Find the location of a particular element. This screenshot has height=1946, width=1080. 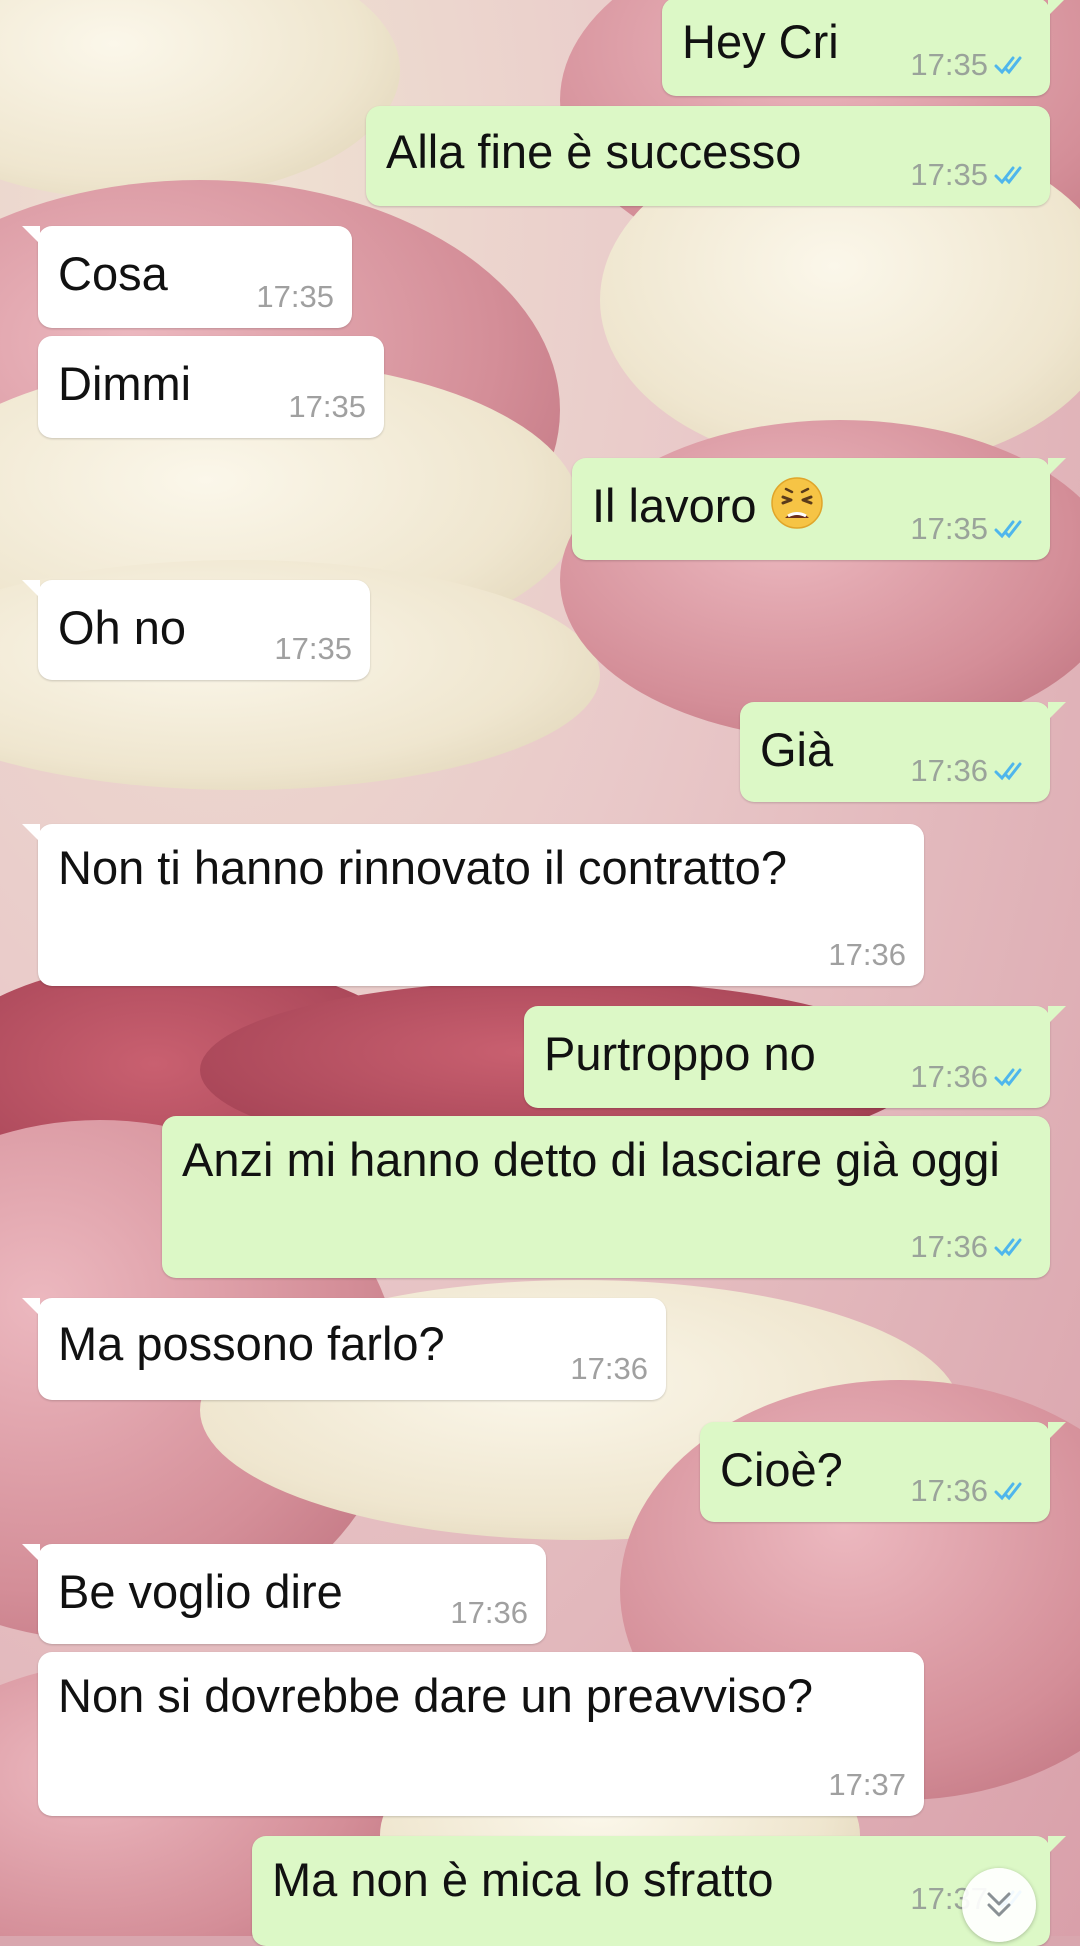

outgoing-message: Già 17:36 is located at coordinates (903, 752).